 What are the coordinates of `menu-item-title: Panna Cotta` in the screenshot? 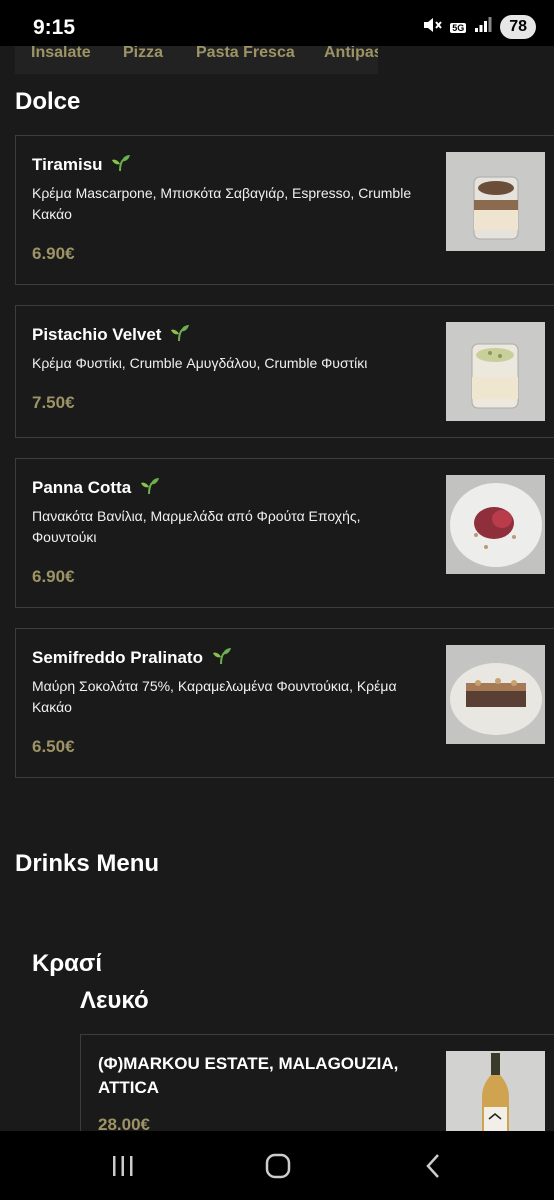 It's located at (96, 488).